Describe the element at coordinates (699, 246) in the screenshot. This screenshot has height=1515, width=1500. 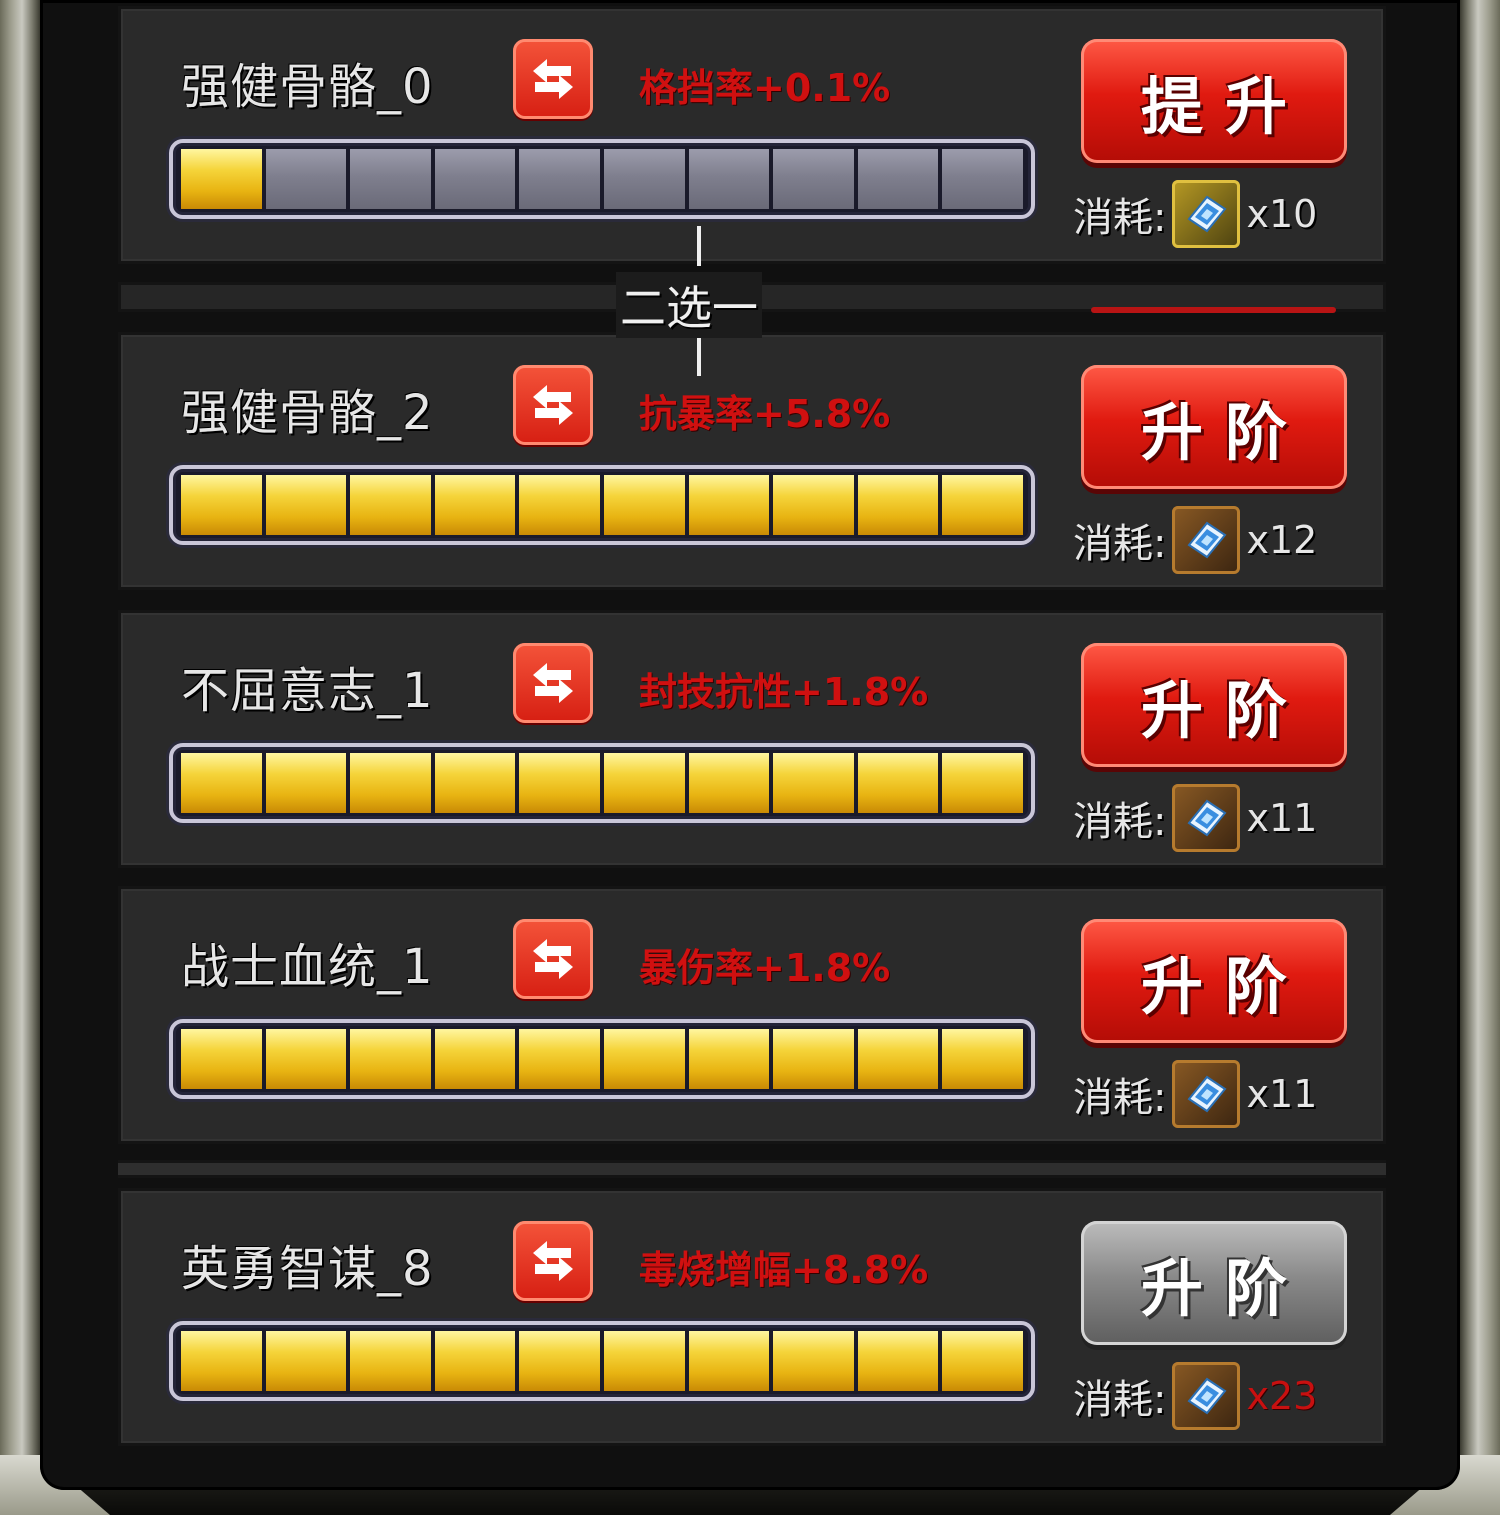
I see `choose-divider-top` at that location.